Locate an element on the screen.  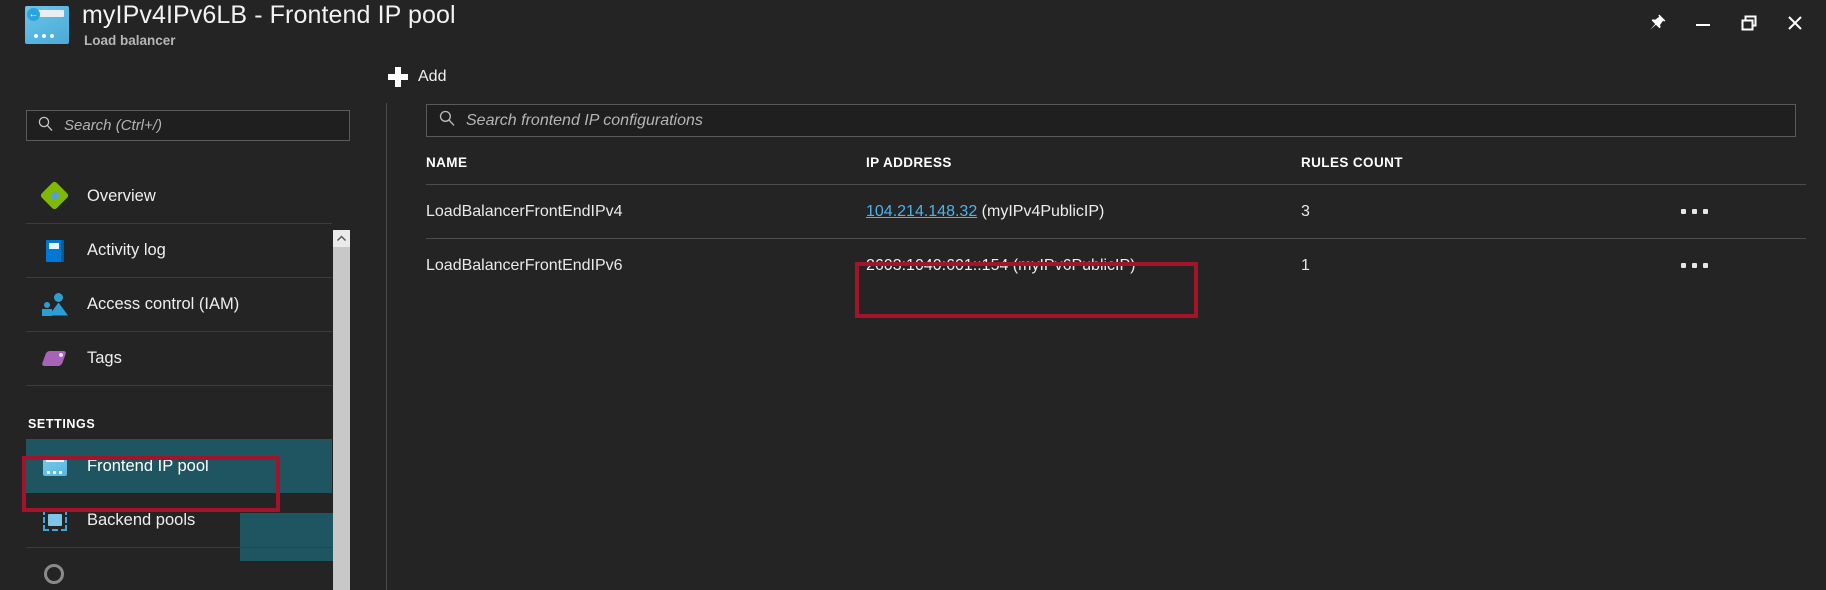
sidebar-item-activity-log: Activity log is located at coordinates (179, 250).